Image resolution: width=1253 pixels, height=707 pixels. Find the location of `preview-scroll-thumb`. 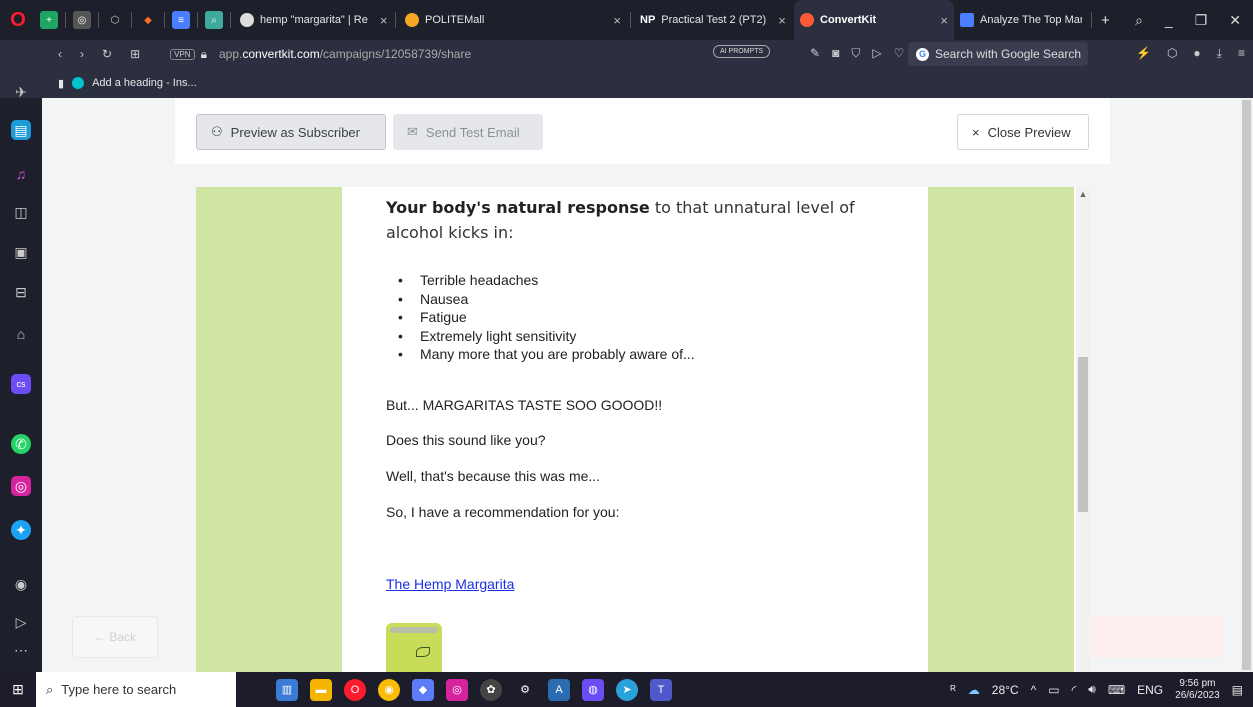

preview-scroll-thumb is located at coordinates (1083, 434).